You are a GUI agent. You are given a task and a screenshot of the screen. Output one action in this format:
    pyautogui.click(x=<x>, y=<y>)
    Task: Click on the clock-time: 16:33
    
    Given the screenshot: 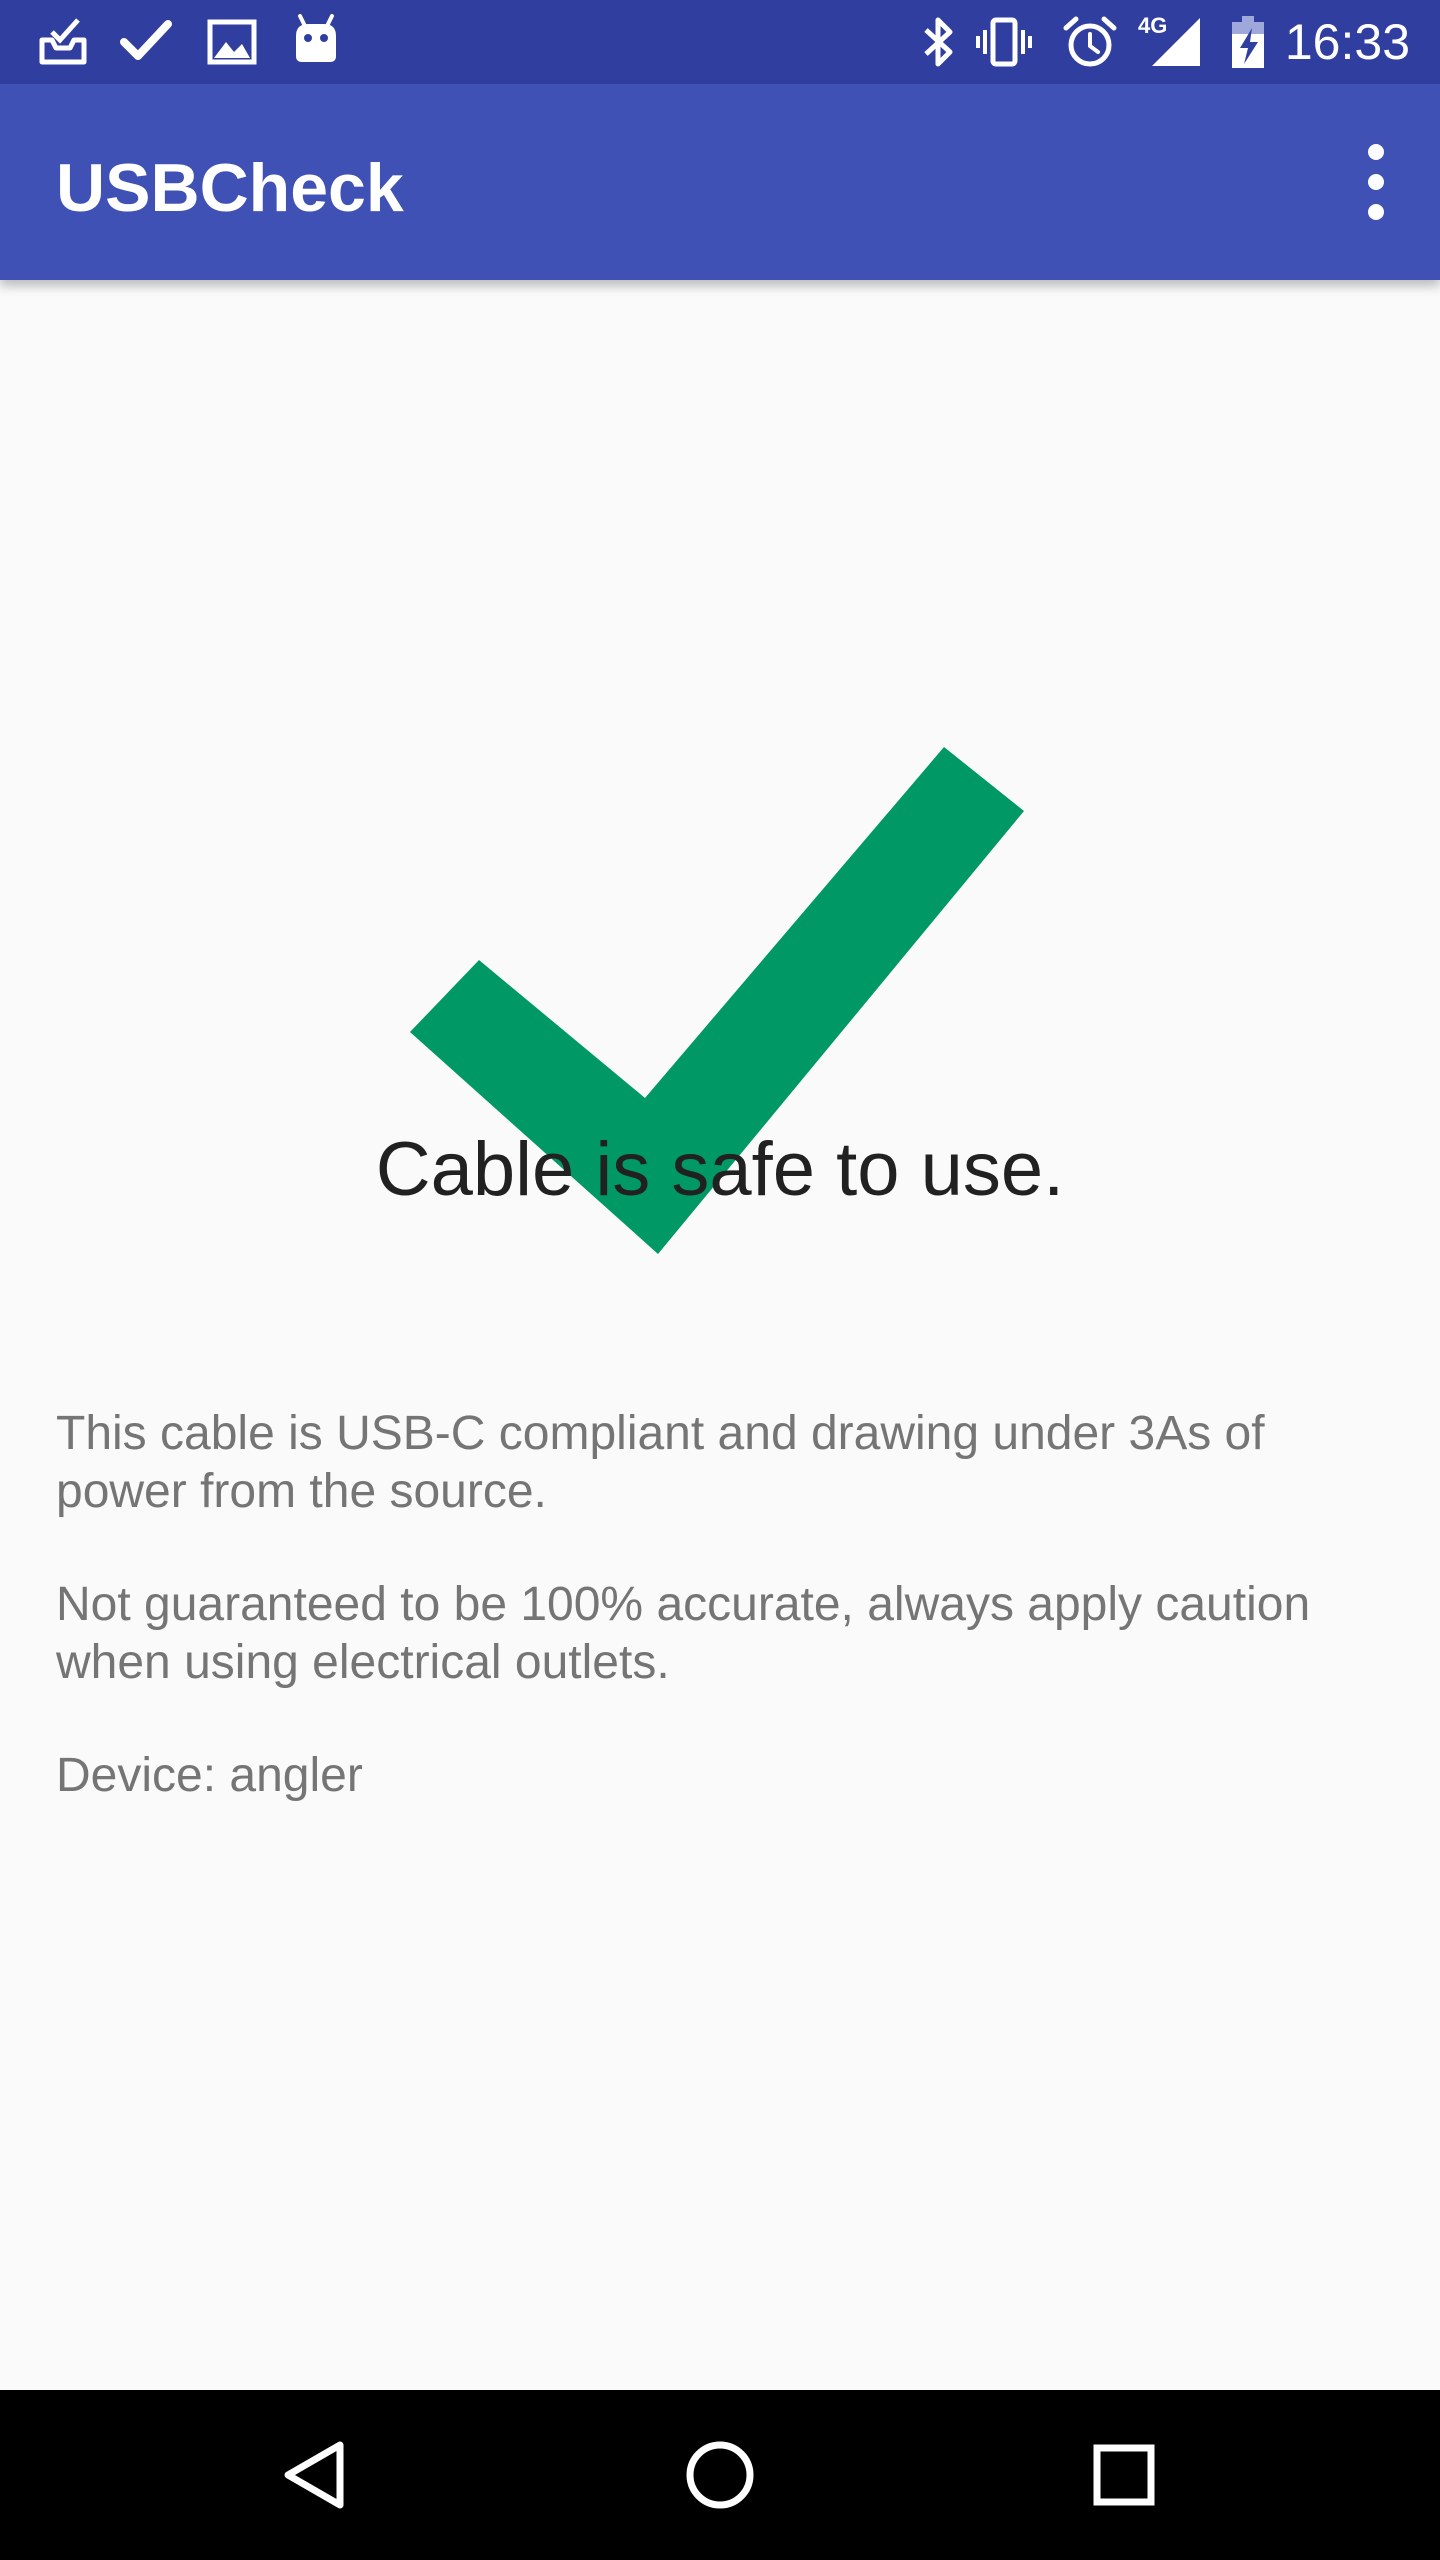 What is the action you would take?
    pyautogui.click(x=1347, y=42)
    